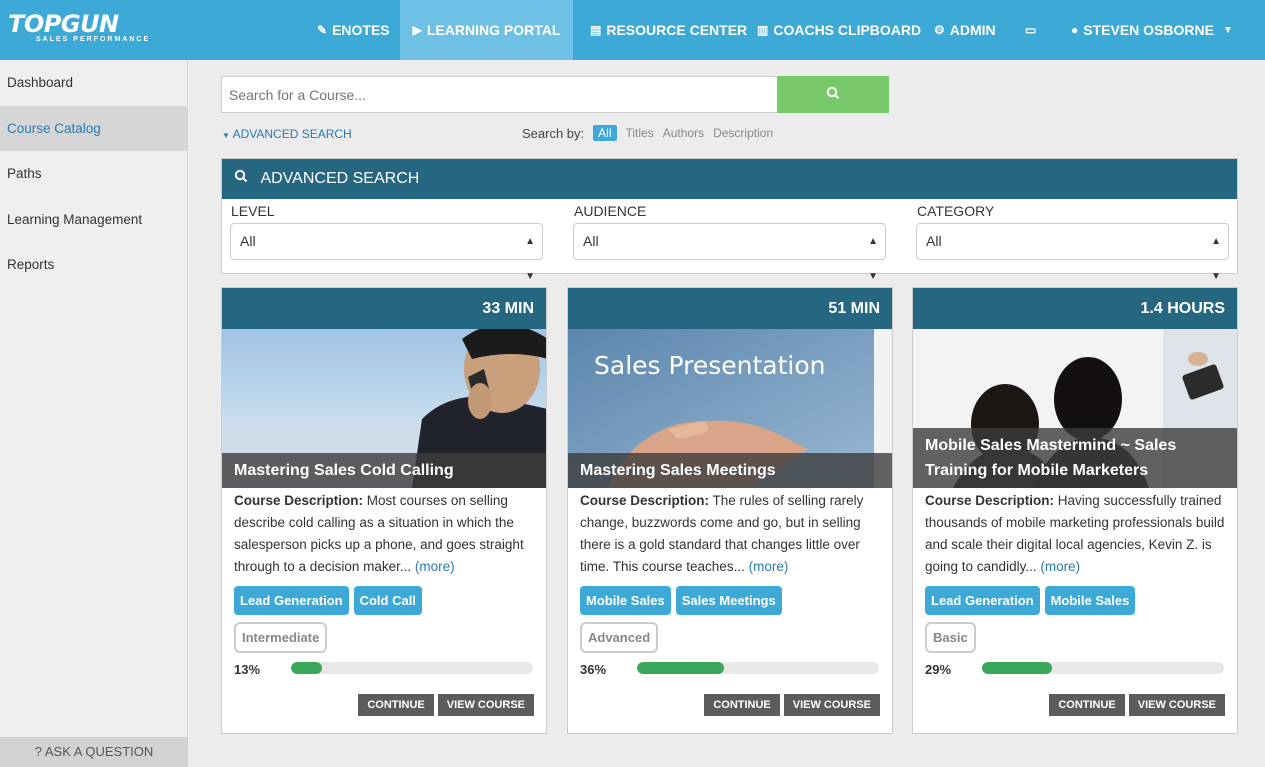 The width and height of the screenshot is (1265, 767). What do you see at coordinates (281, 637) in the screenshot?
I see `course-level-badge: Intermediate` at bounding box center [281, 637].